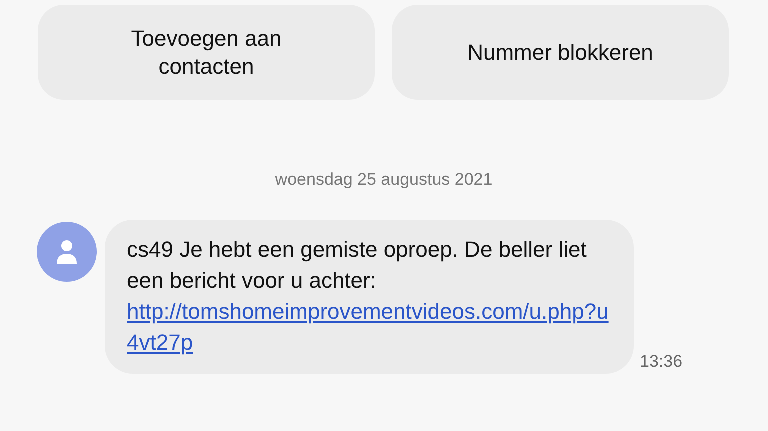 This screenshot has height=431, width=768. I want to click on action-button: Nummer blokkeren, so click(560, 52).